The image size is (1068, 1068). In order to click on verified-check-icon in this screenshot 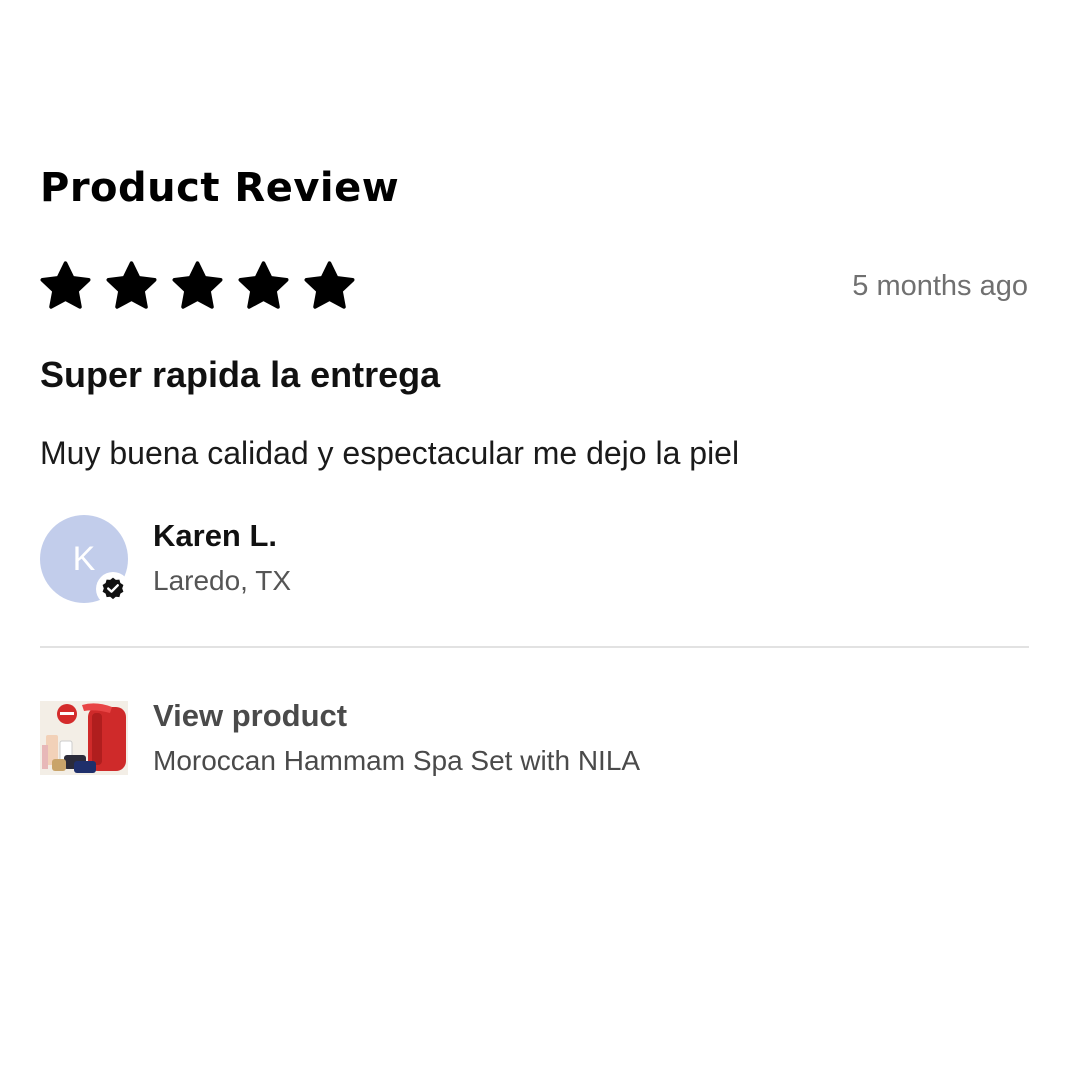, I will do `click(113, 588)`.